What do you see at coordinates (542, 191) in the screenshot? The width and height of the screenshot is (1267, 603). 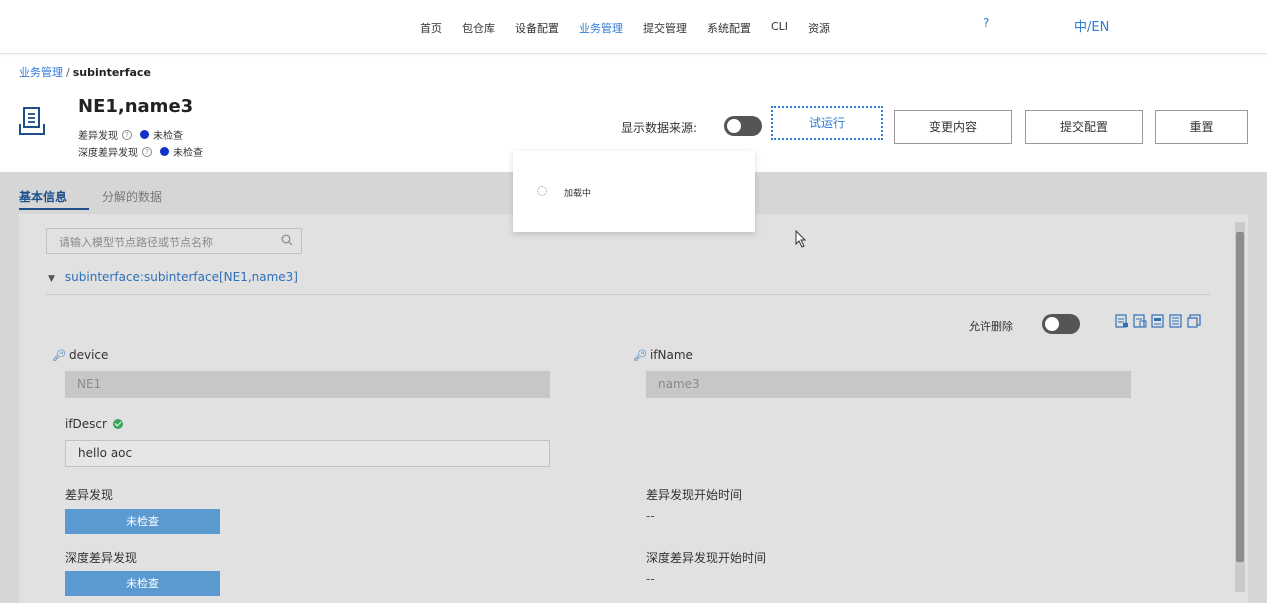 I see `loading-spinner-icon` at bounding box center [542, 191].